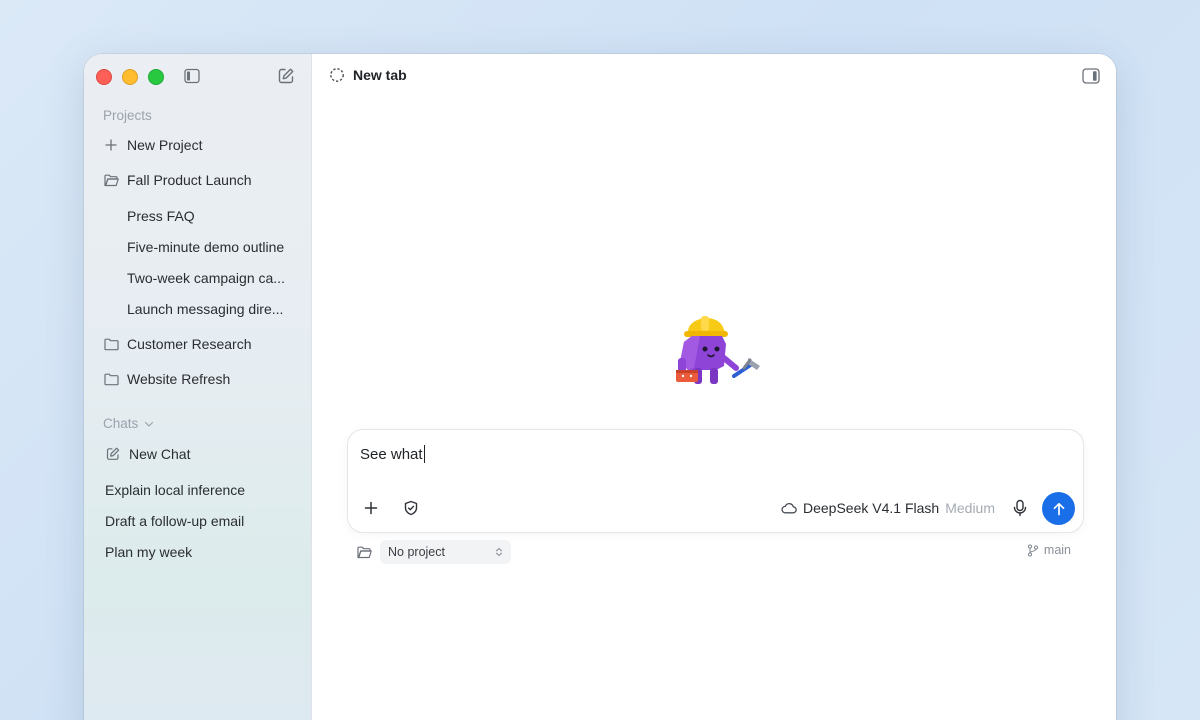 The height and width of the screenshot is (720, 1200). I want to click on message-composer: See what DeepSeek V4.1 Flash Medium, so click(715, 481).